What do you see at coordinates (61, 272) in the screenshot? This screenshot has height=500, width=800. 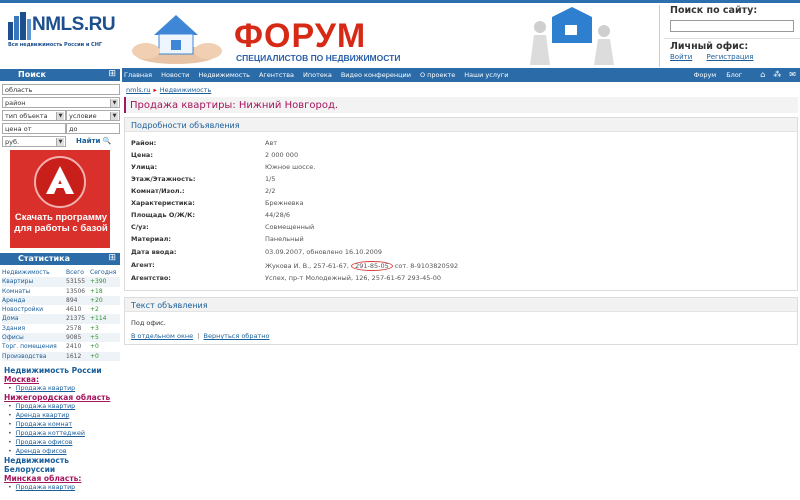 I see `stats-header-row: Недвижимость Всего Сегодня` at bounding box center [61, 272].